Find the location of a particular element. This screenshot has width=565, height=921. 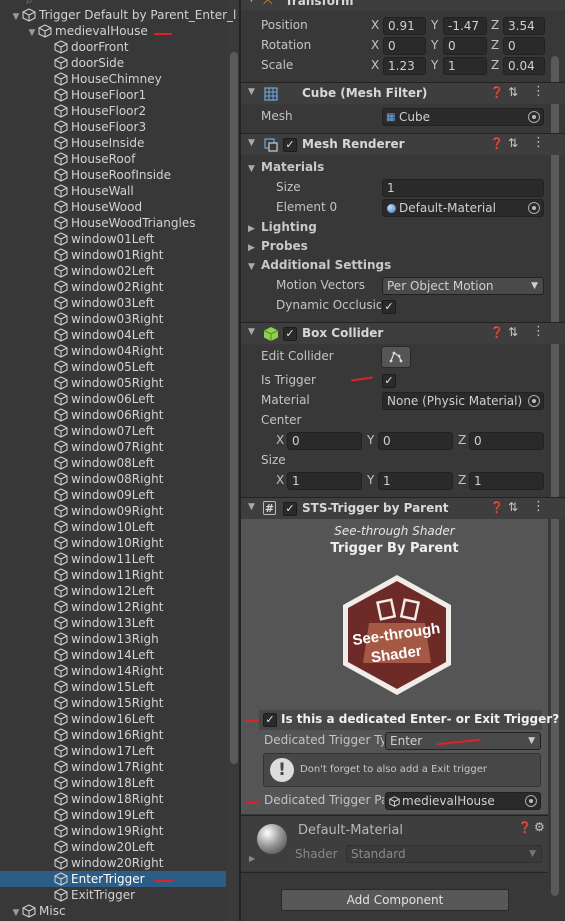

hierarchy-item: window13Righ is located at coordinates (106, 639).